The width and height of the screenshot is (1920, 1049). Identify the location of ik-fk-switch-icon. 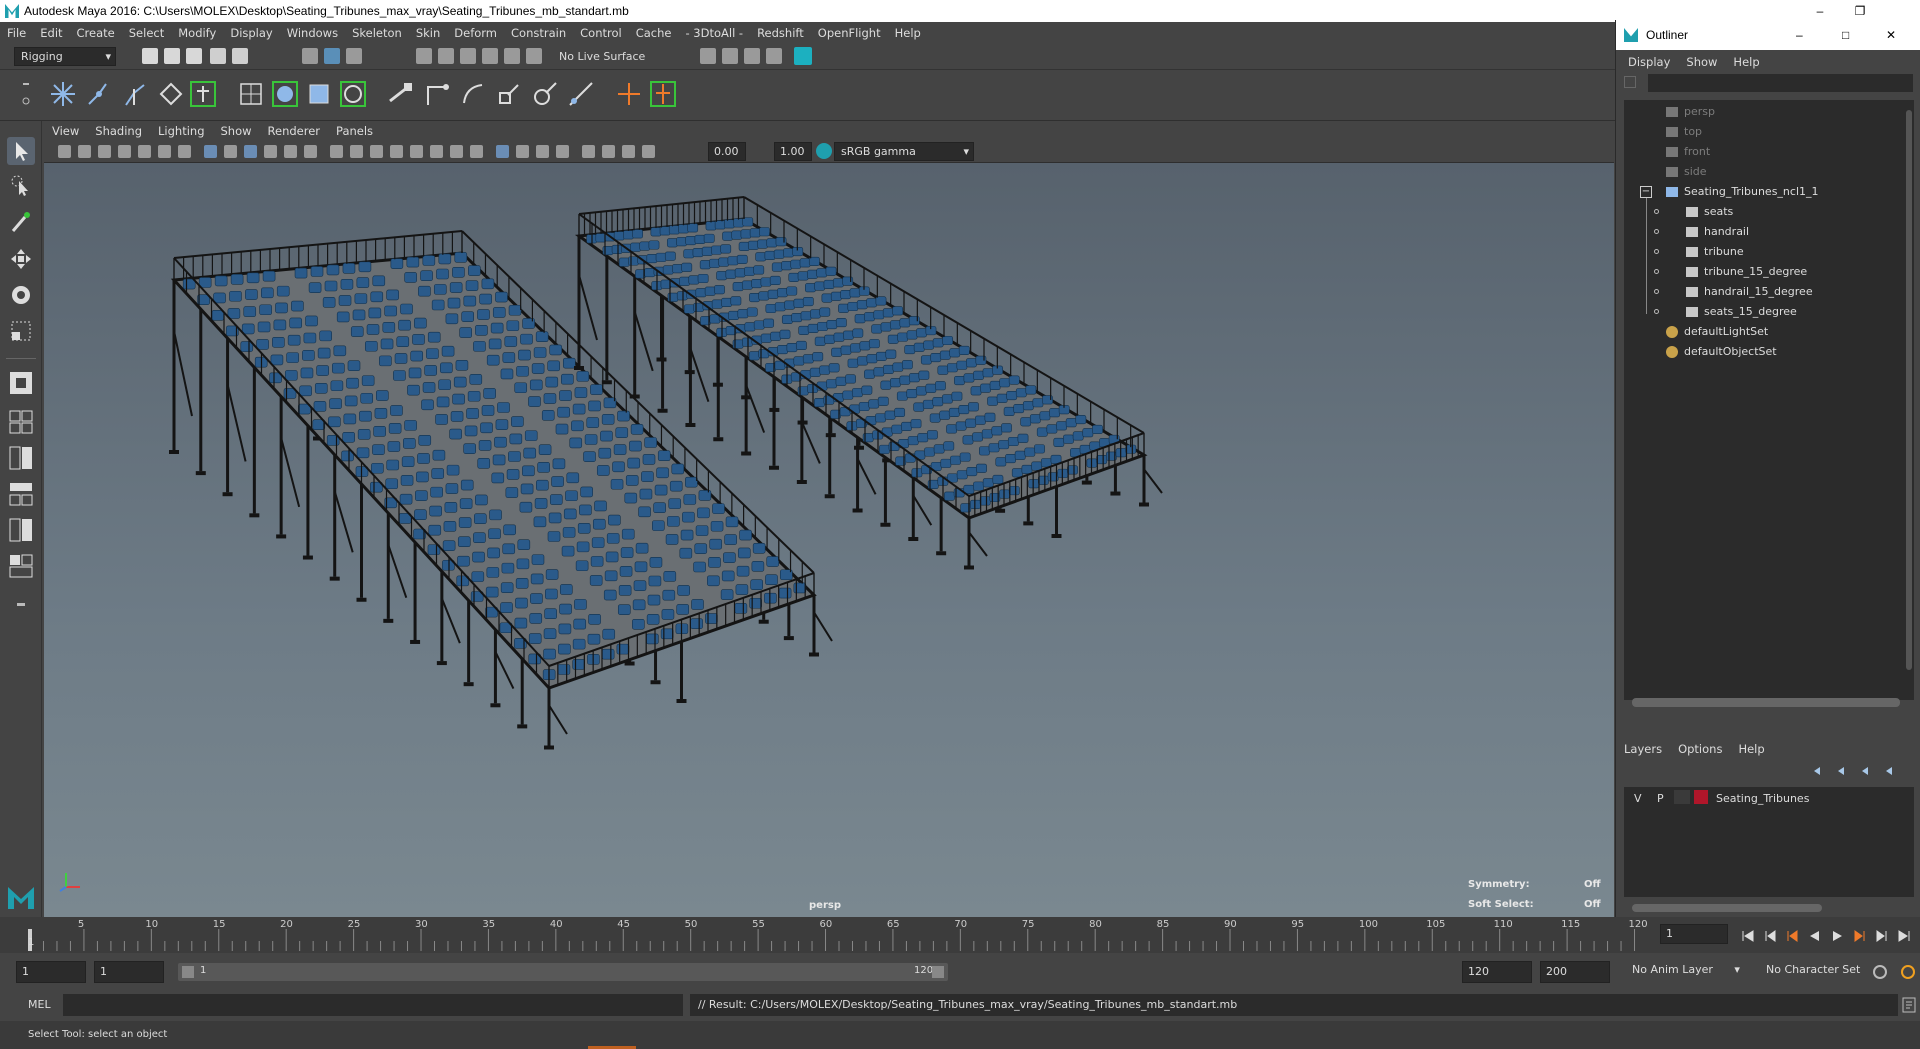
(663, 94).